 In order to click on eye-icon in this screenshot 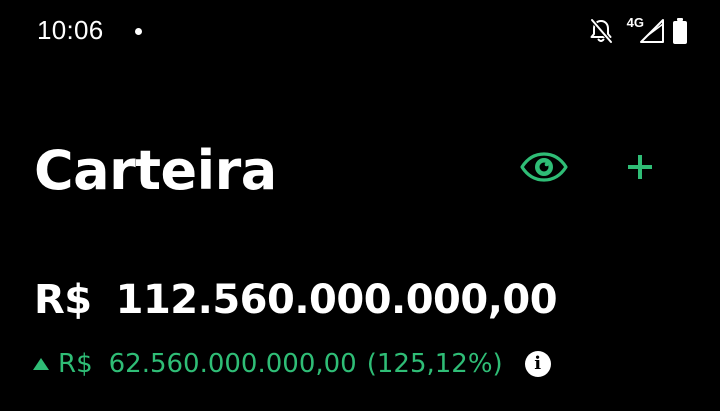, I will do `click(544, 167)`.